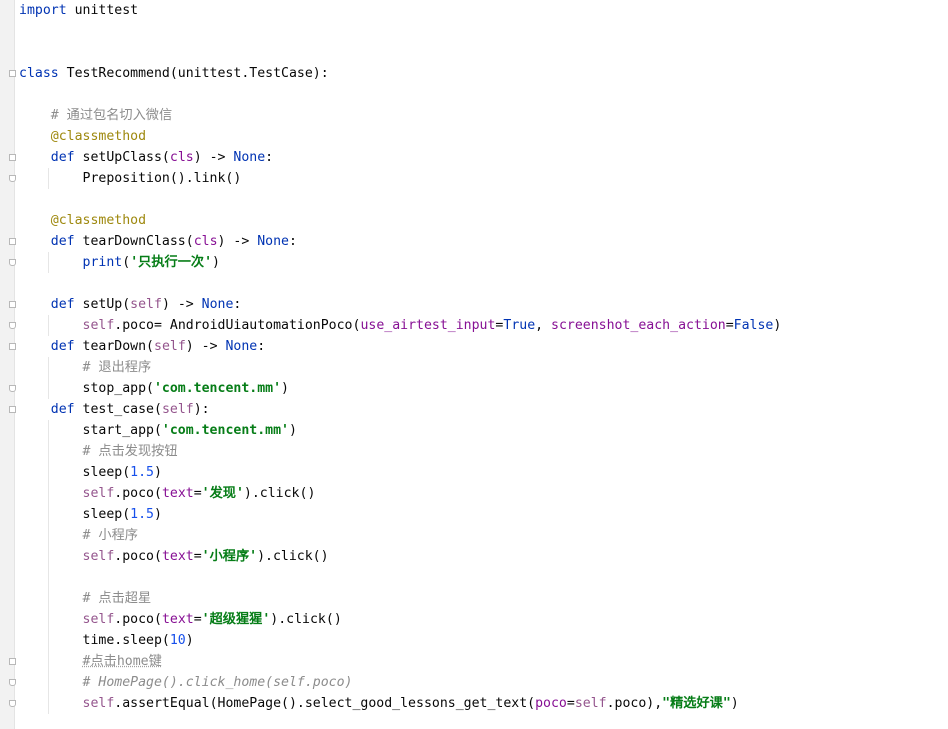 The width and height of the screenshot is (948, 729). I want to click on code-token: '只执行一次', so click(171, 262).